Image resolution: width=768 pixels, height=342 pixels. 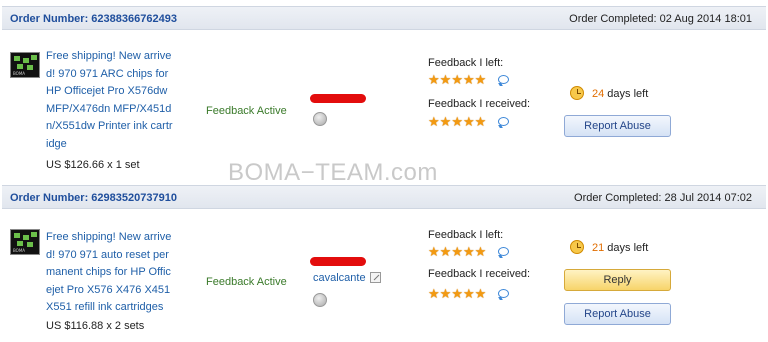 What do you see at coordinates (333, 172) in the screenshot?
I see `watermark: BOMA−TEAM.com` at bounding box center [333, 172].